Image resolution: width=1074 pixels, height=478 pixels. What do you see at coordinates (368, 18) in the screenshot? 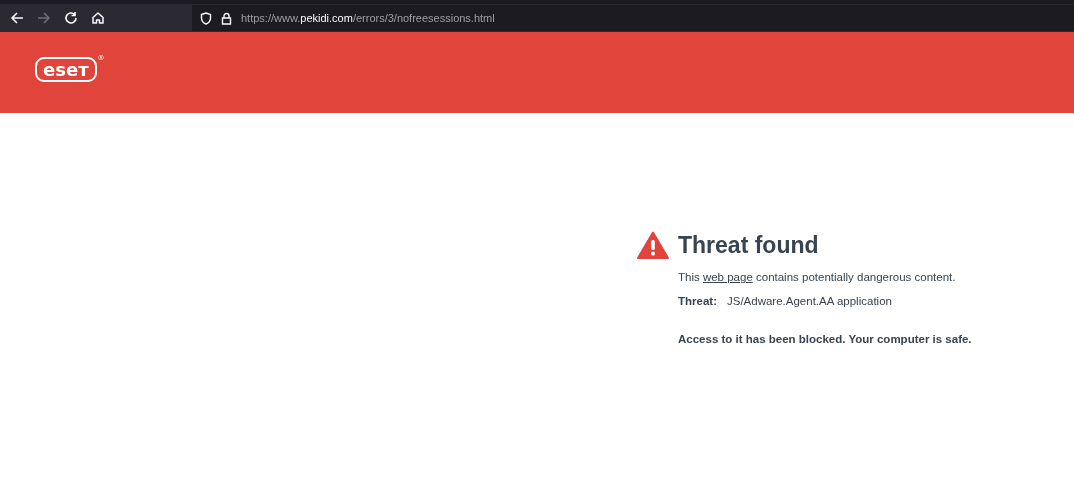
I see `url-text: https://www.pekidi.com/errors/3/nofreesessions.html` at bounding box center [368, 18].